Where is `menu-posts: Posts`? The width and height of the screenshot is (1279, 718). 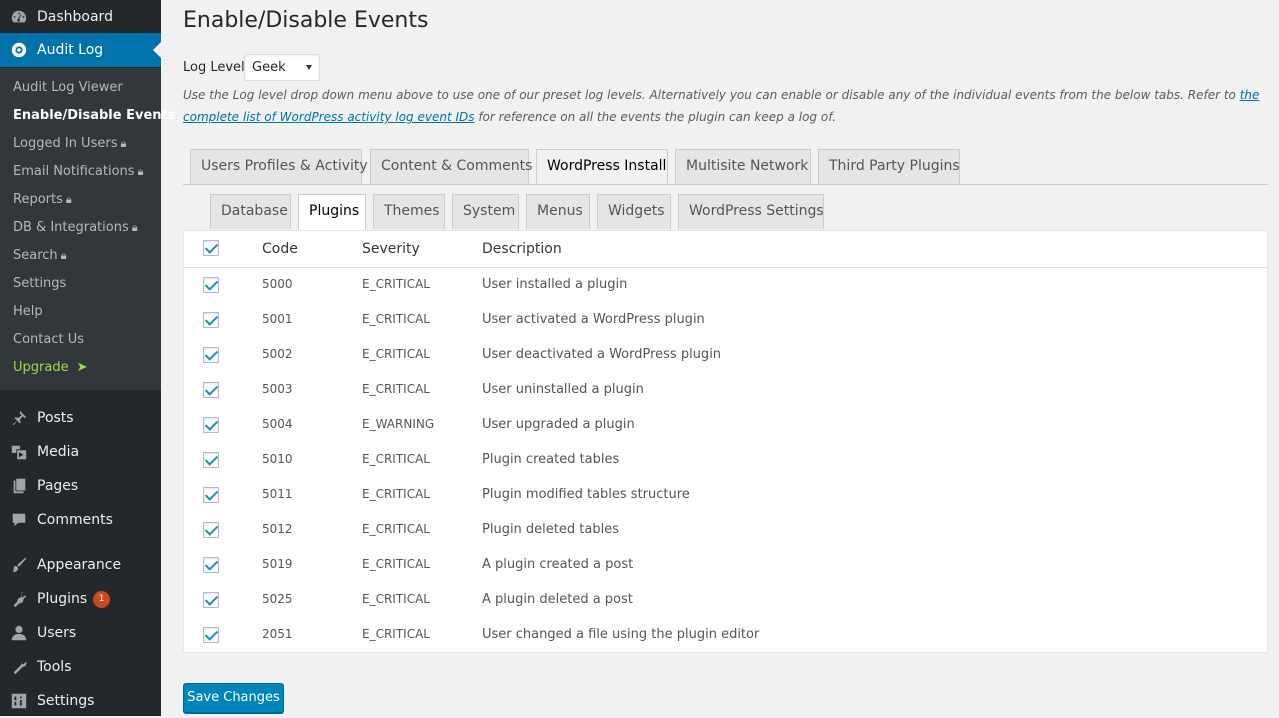 menu-posts: Posts is located at coordinates (80, 418).